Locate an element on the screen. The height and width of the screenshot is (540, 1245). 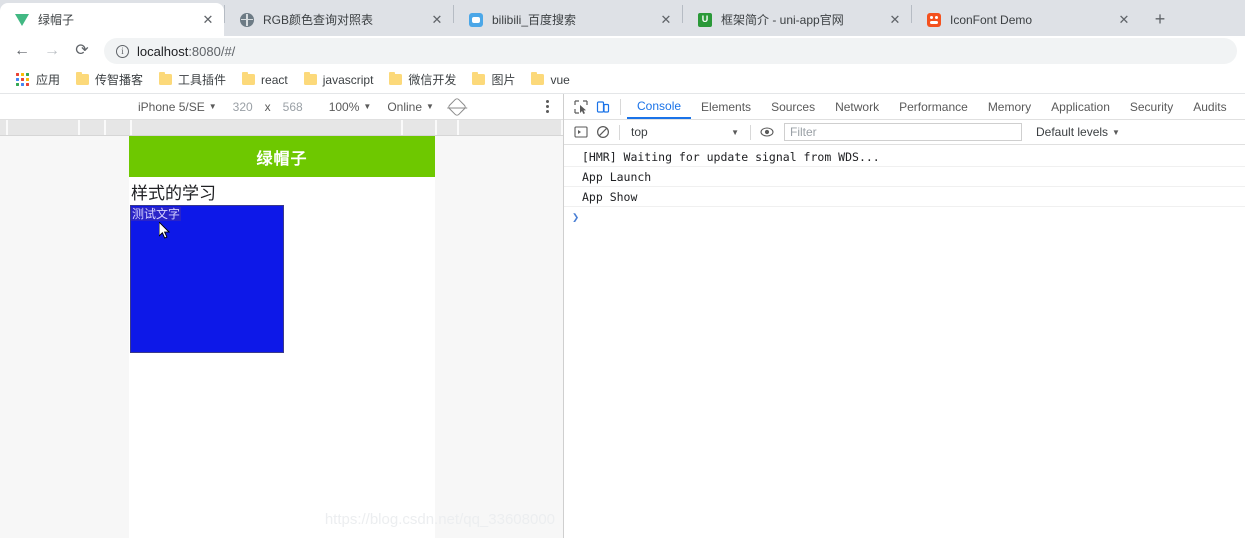
network-value: Online is located at coordinates (405, 106).